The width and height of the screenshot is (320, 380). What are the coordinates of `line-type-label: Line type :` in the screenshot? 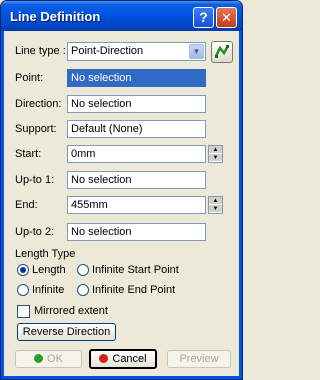 It's located at (40, 51).